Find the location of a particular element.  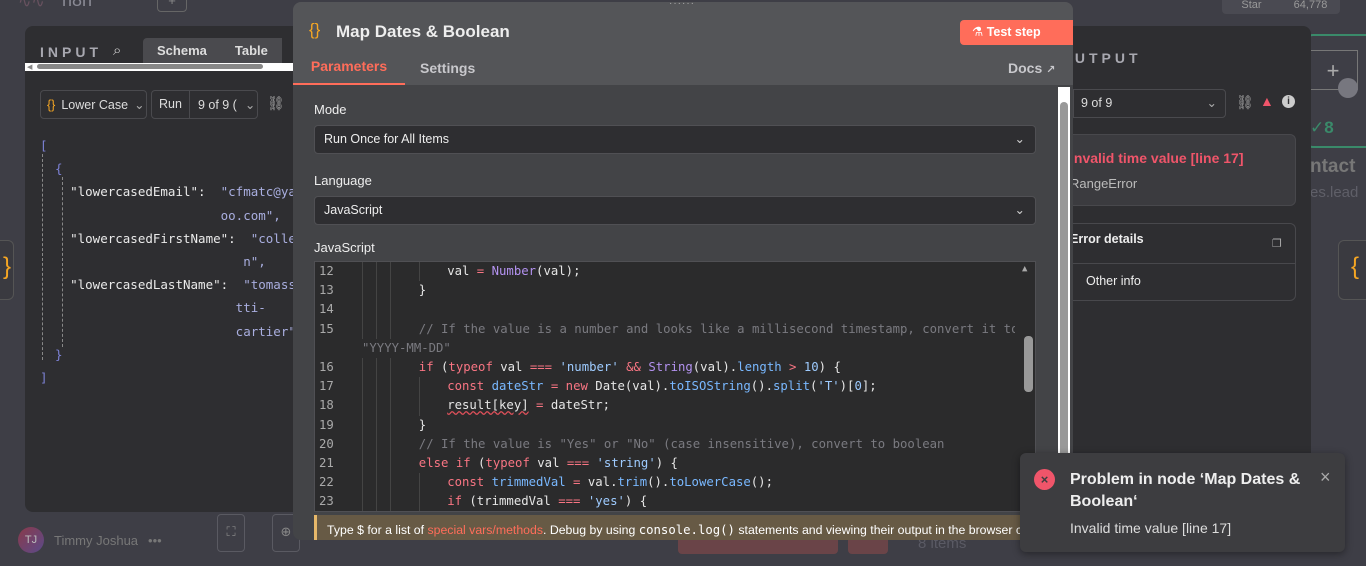

code-line: 18 result[key] = dateStr; is located at coordinates (665, 406).